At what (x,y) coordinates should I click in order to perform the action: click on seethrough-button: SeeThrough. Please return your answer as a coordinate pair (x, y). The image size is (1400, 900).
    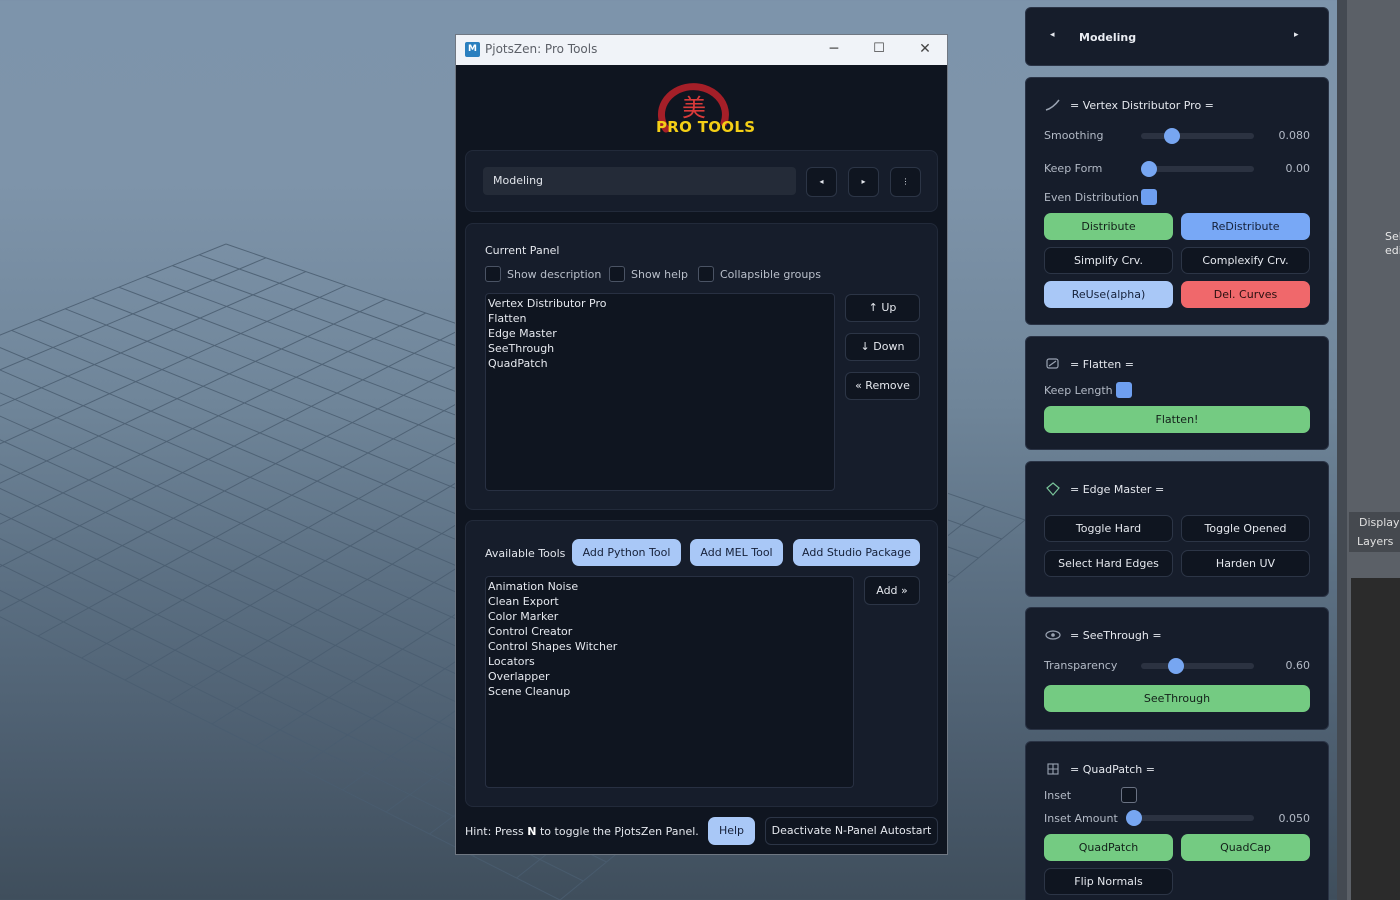
    Looking at the image, I should click on (1177, 698).